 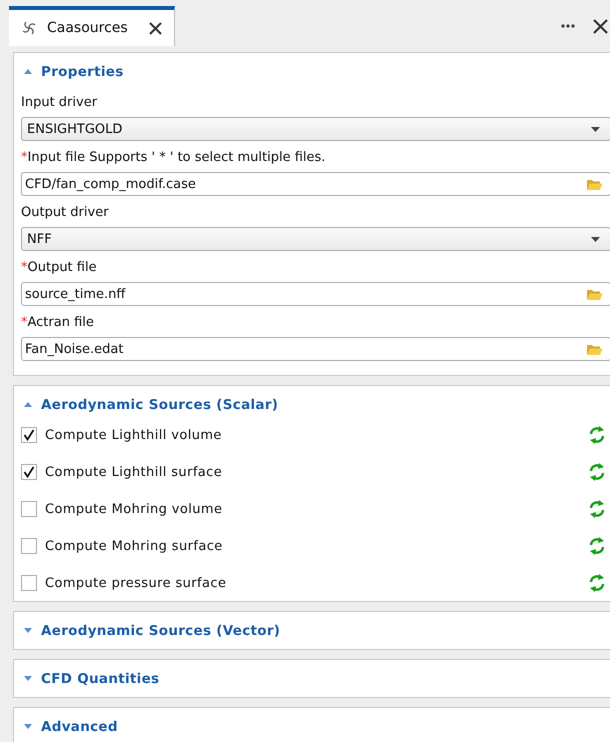 What do you see at coordinates (59, 103) in the screenshot?
I see `field-label: Input driver` at bounding box center [59, 103].